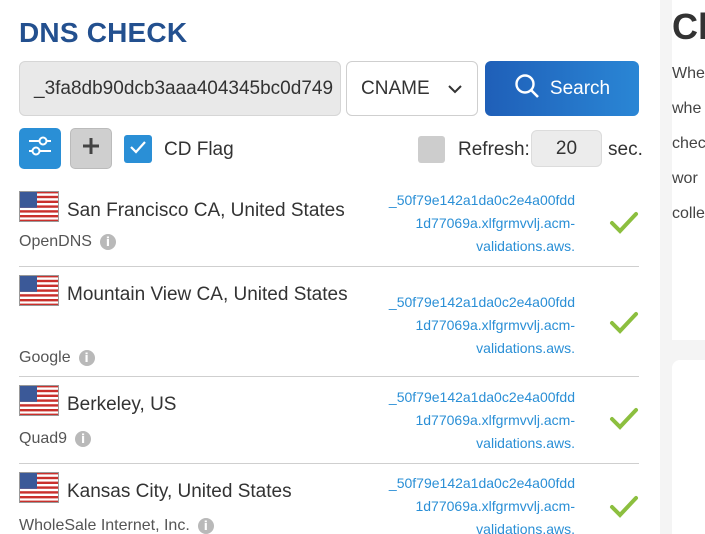  I want to click on result-provider: WholeSale Internet, Inc. i, so click(116, 525).